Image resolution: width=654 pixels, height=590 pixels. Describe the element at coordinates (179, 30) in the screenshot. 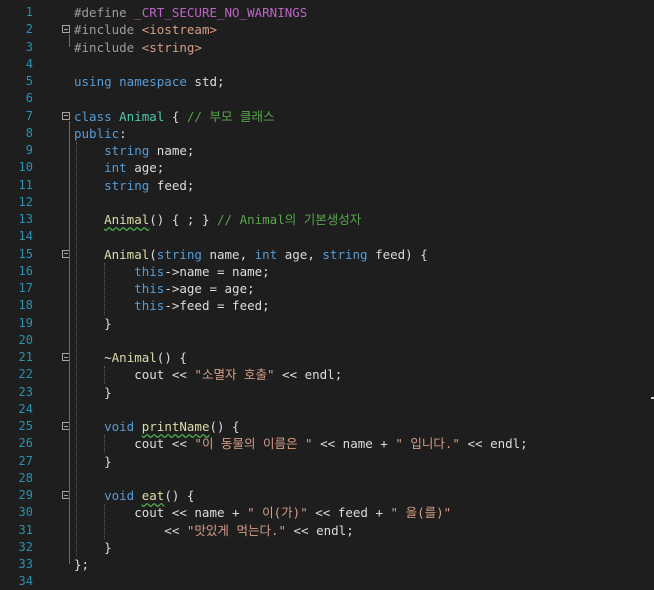

I see `code-token: <iostream>` at that location.